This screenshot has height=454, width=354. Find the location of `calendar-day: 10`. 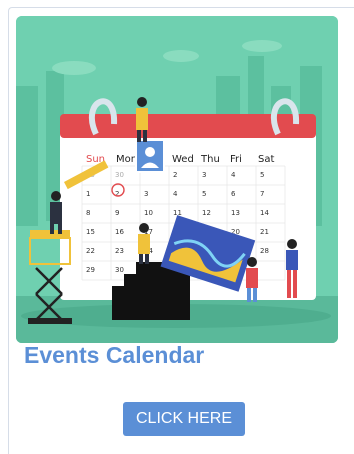

calendar-day: 10 is located at coordinates (148, 213).